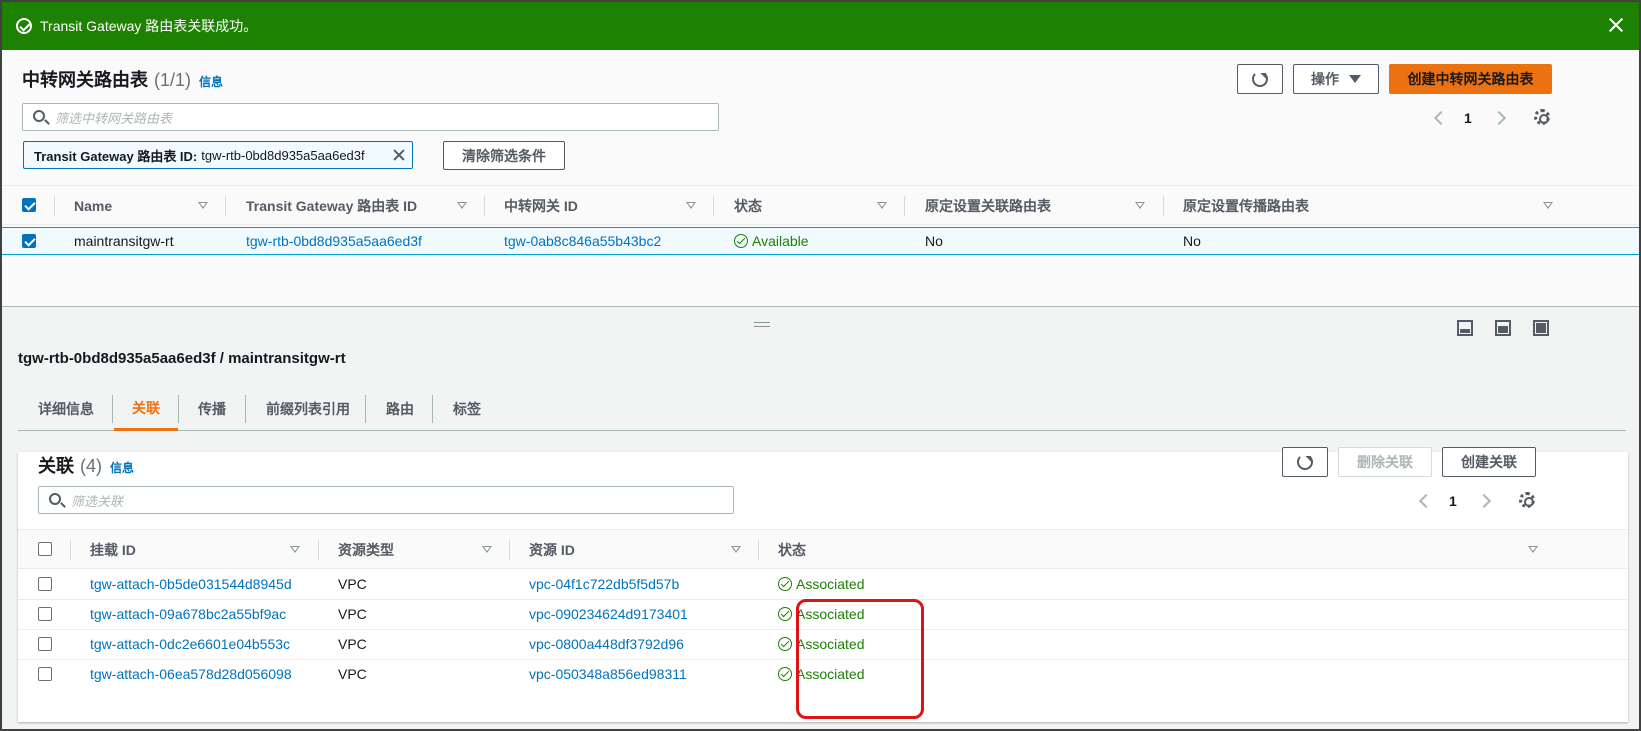 This screenshot has height=731, width=1641. I want to click on create-association-button: 创建关联, so click(1489, 462).